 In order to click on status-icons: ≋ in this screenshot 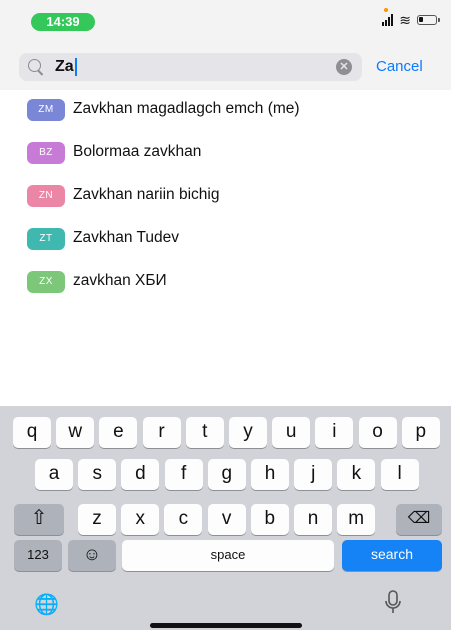, I will do `click(411, 18)`.